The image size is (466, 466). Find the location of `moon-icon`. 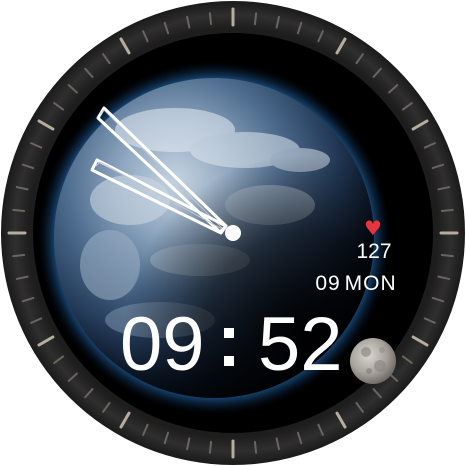

moon-icon is located at coordinates (373, 361).